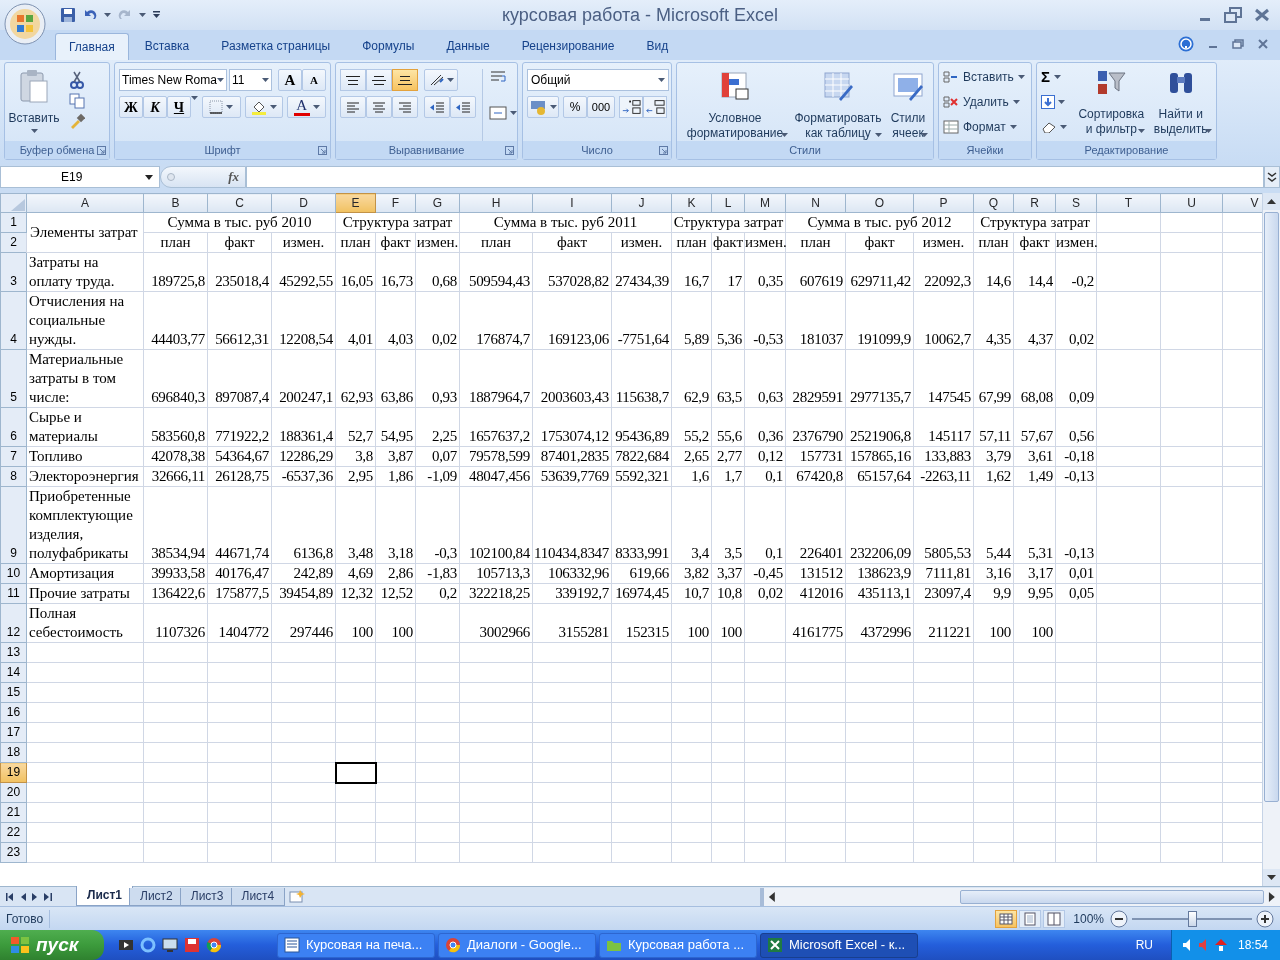 The image size is (1280, 960). What do you see at coordinates (13, 672) in the screenshot?
I see `row-header: 14` at bounding box center [13, 672].